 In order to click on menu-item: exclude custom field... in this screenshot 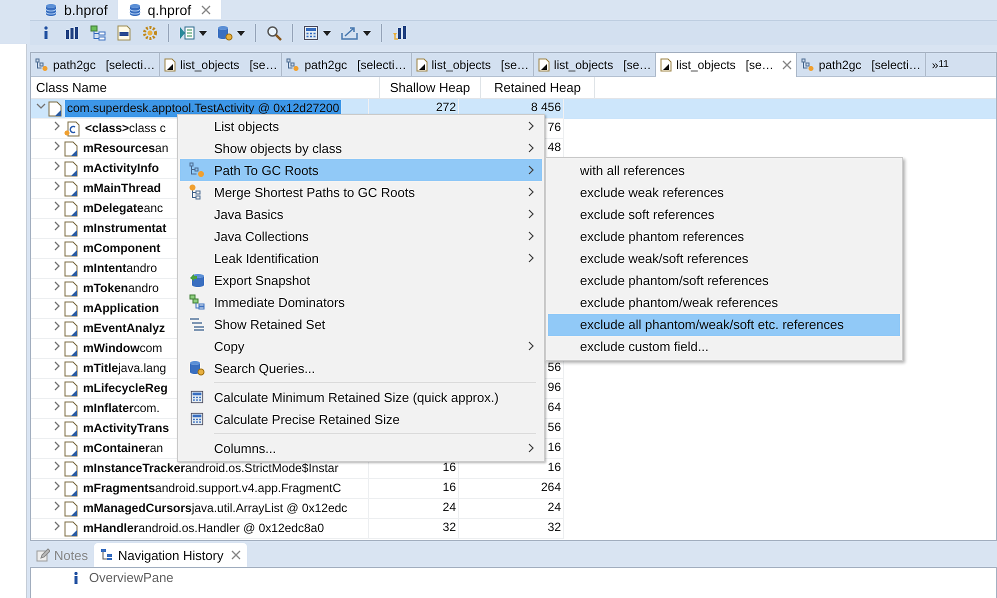, I will do `click(724, 347)`.